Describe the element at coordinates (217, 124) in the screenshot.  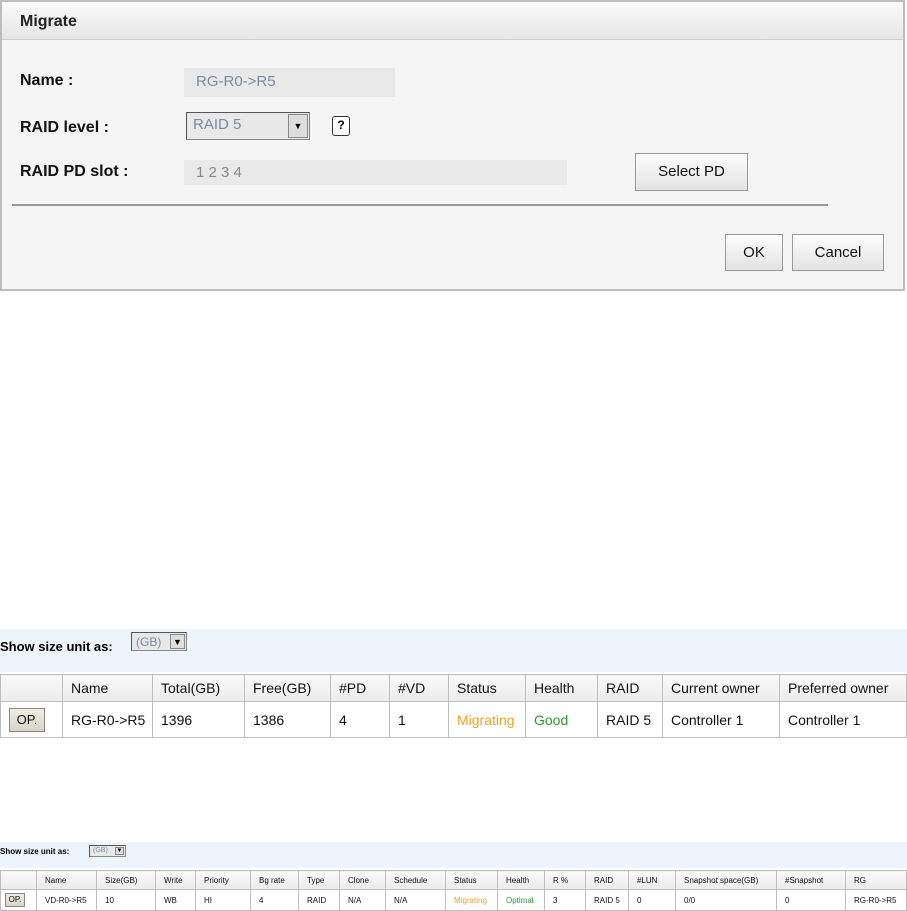
I see `raid-level-value: RAID 5` at that location.